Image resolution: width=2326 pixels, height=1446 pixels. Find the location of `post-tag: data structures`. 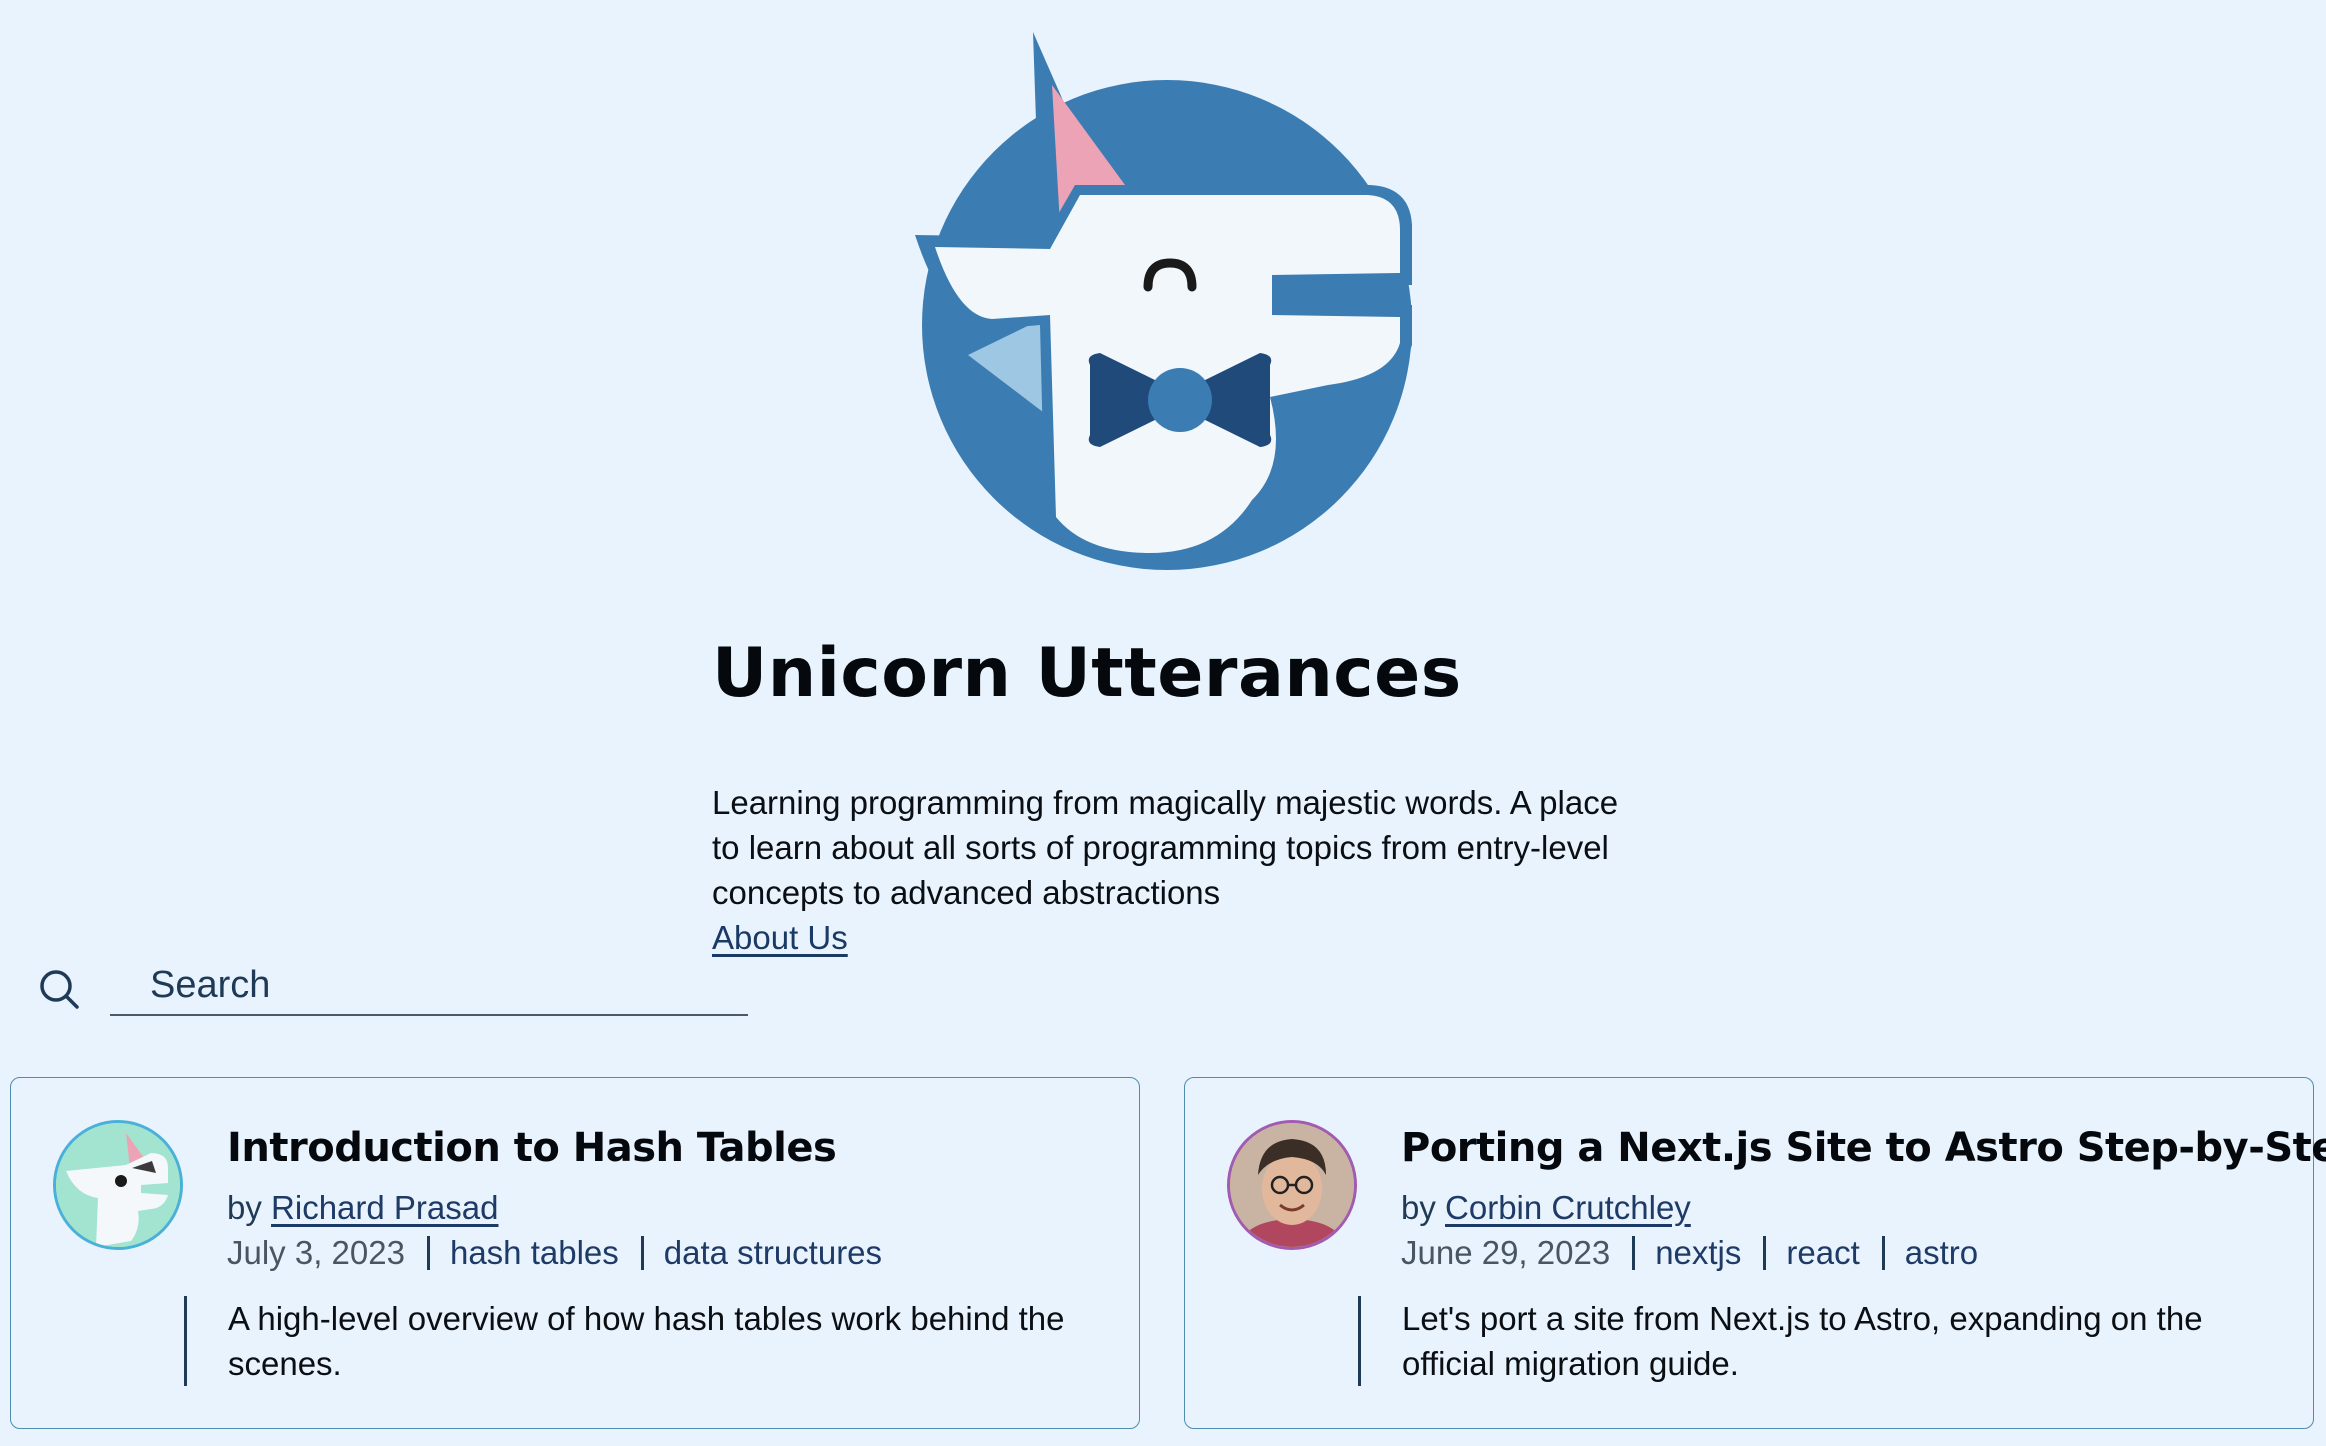

post-tag: data structures is located at coordinates (773, 1253).